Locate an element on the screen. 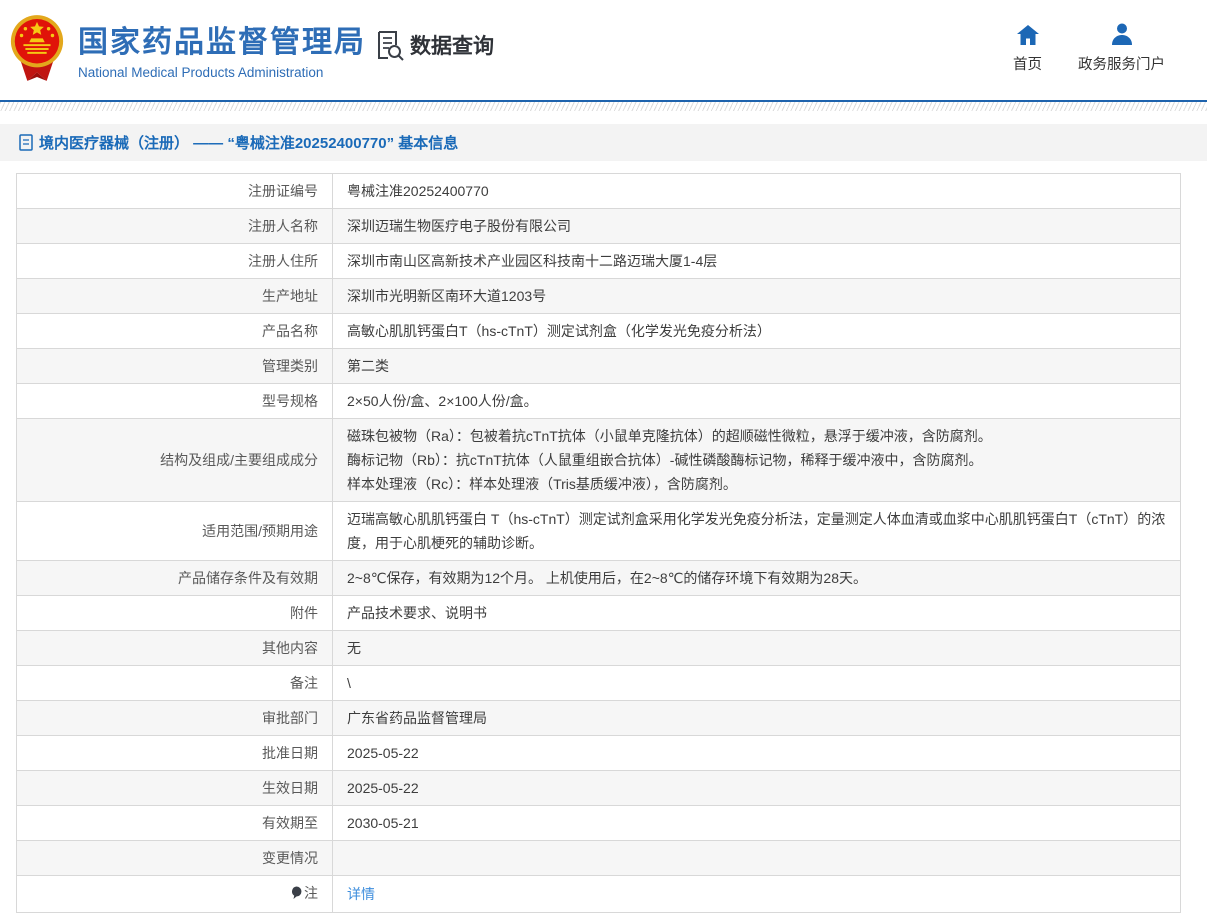 This screenshot has height=913, width=1207. home-icon is located at coordinates (1028, 34).